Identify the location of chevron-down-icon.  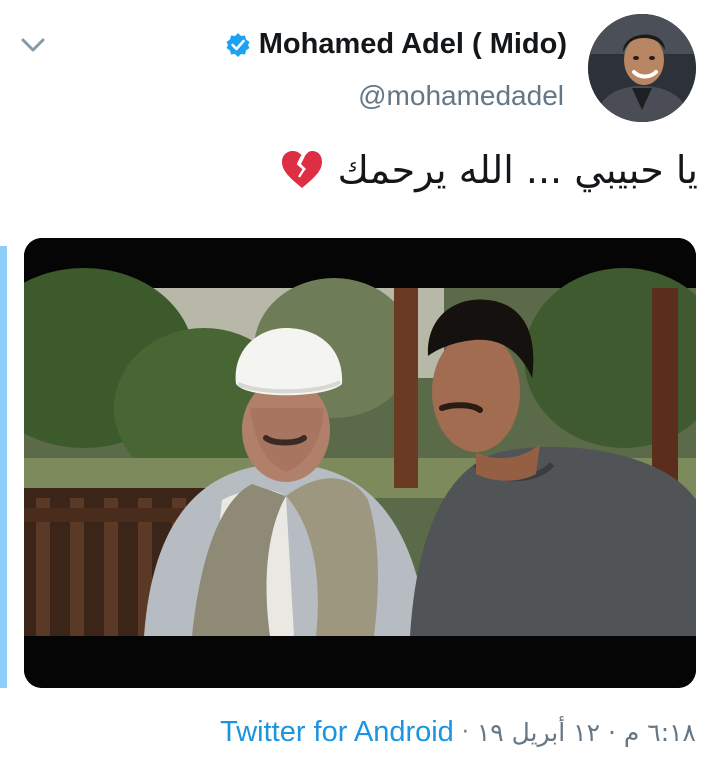
(33, 45).